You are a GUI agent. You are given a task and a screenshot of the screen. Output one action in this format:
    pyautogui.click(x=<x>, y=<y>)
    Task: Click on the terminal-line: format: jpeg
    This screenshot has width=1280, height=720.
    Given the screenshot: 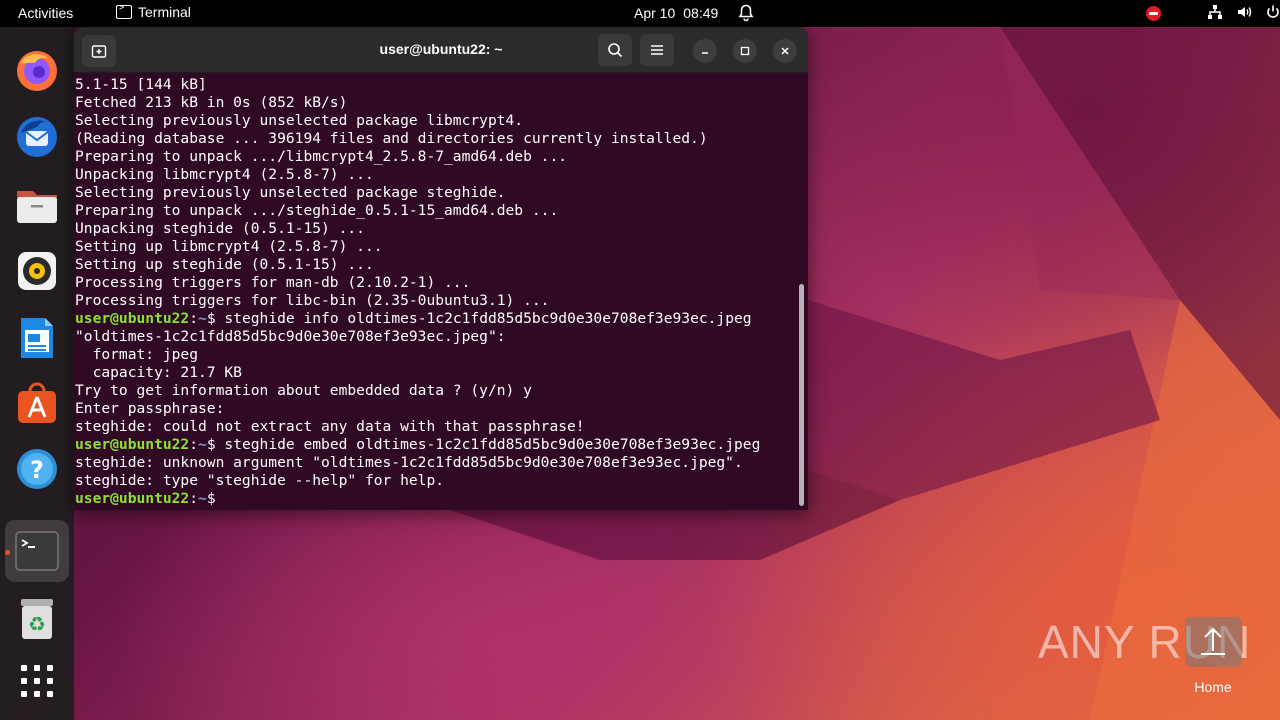 What is the action you would take?
    pyautogui.click(x=437, y=355)
    